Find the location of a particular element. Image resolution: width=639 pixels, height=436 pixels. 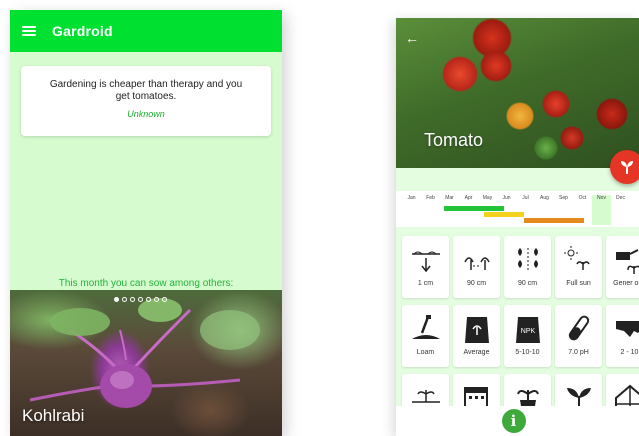

info-tile: Loam is located at coordinates (425, 336).